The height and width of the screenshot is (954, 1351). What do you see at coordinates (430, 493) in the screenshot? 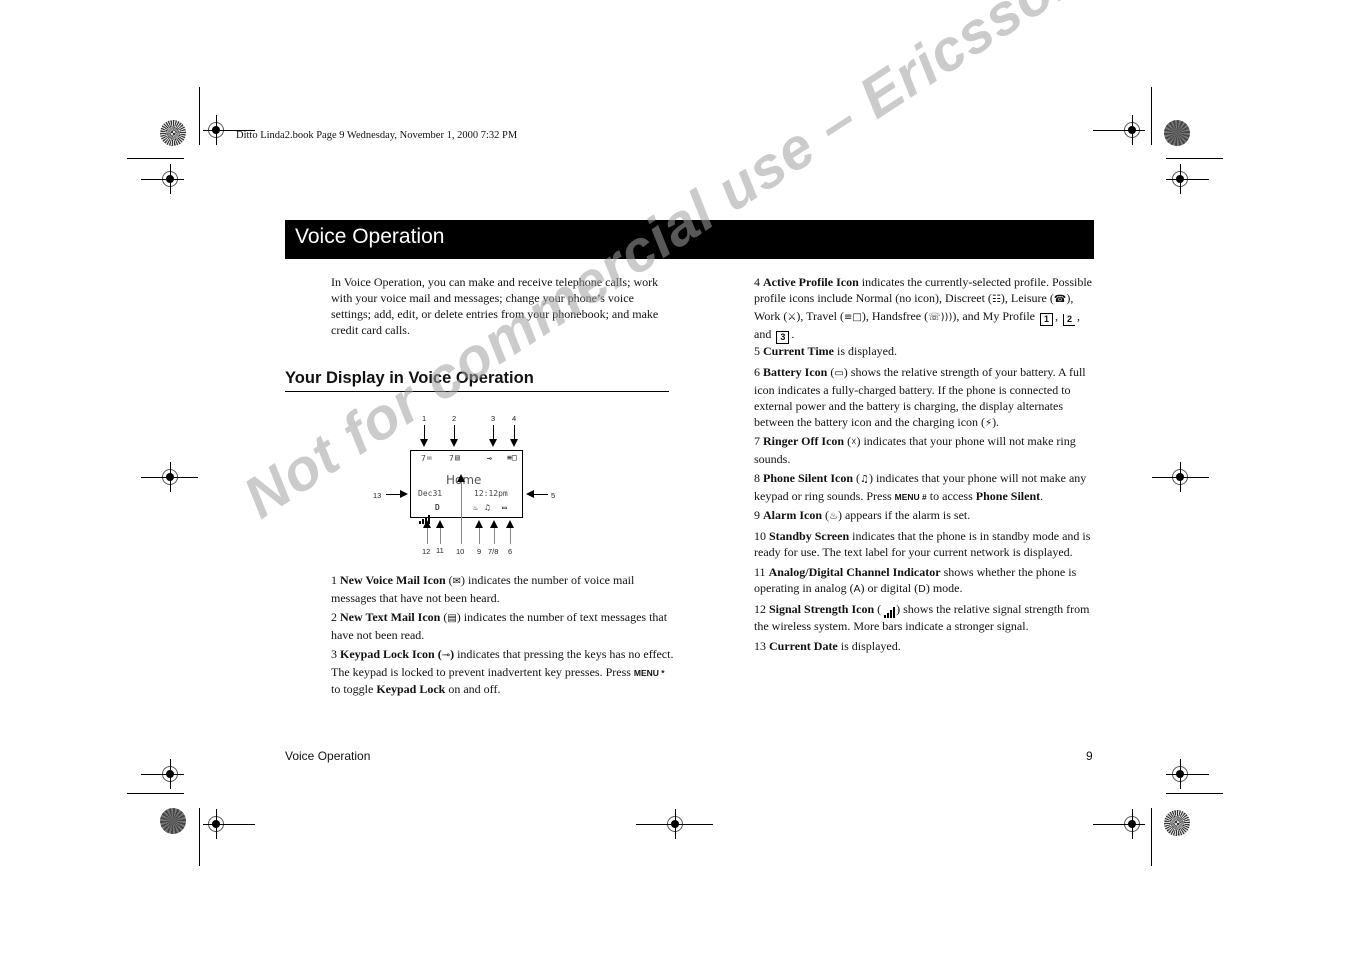
I see `current-date: Dec31` at bounding box center [430, 493].